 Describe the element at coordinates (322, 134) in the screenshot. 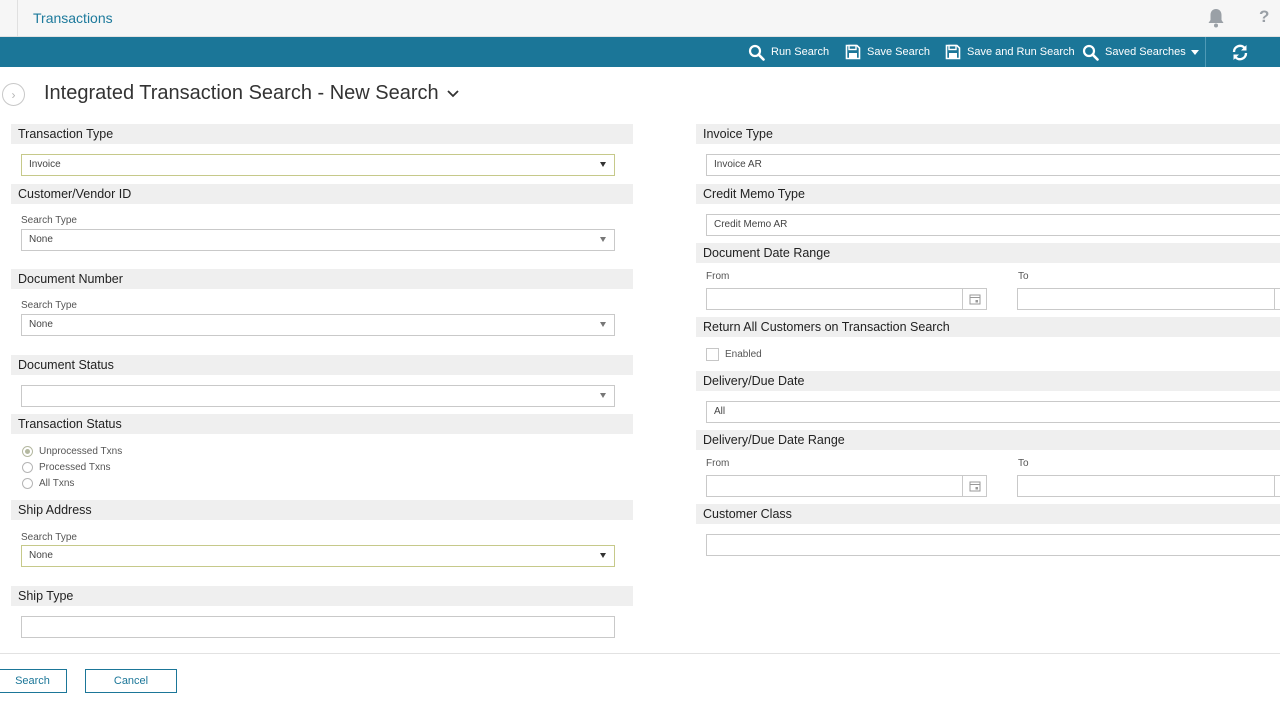

I see `transaction-type-heading: Transaction Type` at that location.